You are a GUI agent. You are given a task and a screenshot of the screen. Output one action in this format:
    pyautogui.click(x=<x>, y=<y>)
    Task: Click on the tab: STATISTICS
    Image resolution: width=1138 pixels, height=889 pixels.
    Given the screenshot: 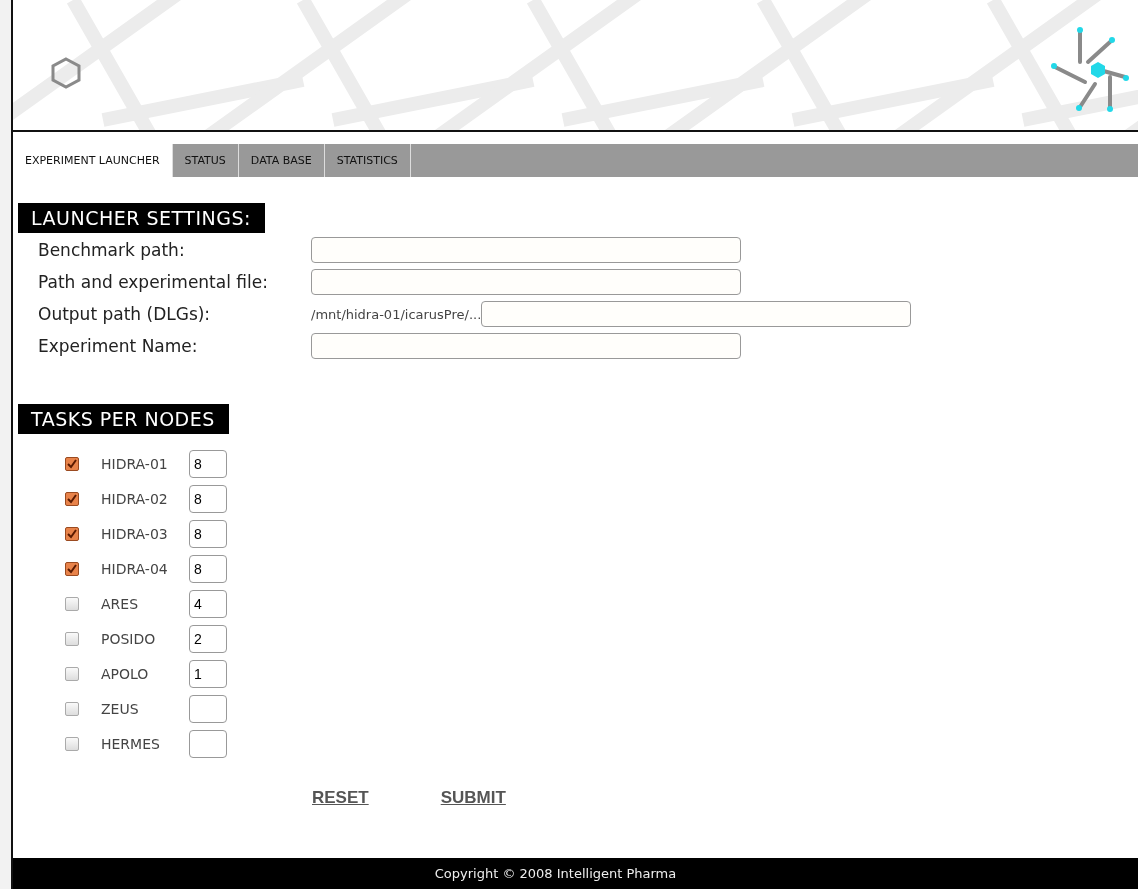 What is the action you would take?
    pyautogui.click(x=367, y=160)
    